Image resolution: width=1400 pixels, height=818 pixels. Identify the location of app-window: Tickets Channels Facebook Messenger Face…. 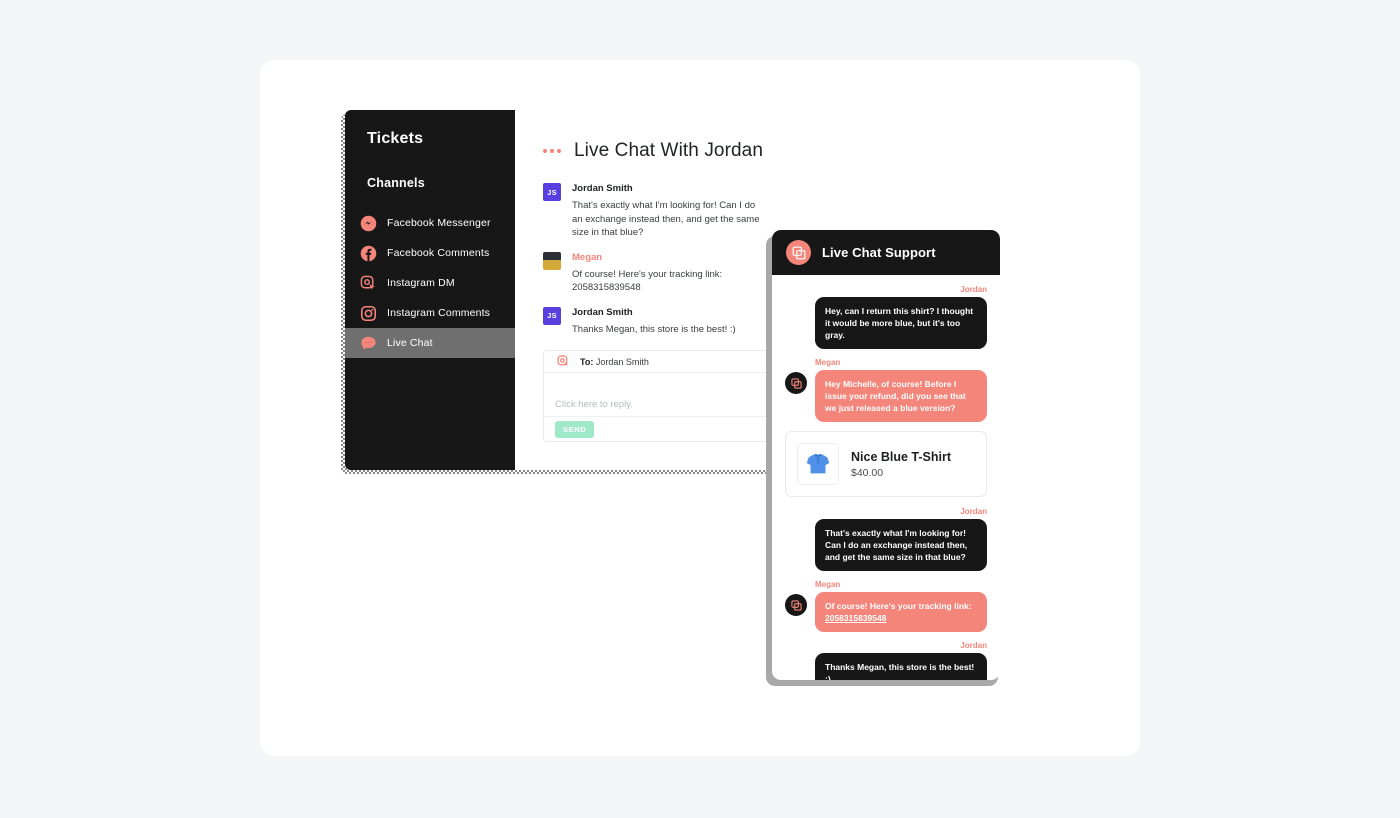
(560, 290).